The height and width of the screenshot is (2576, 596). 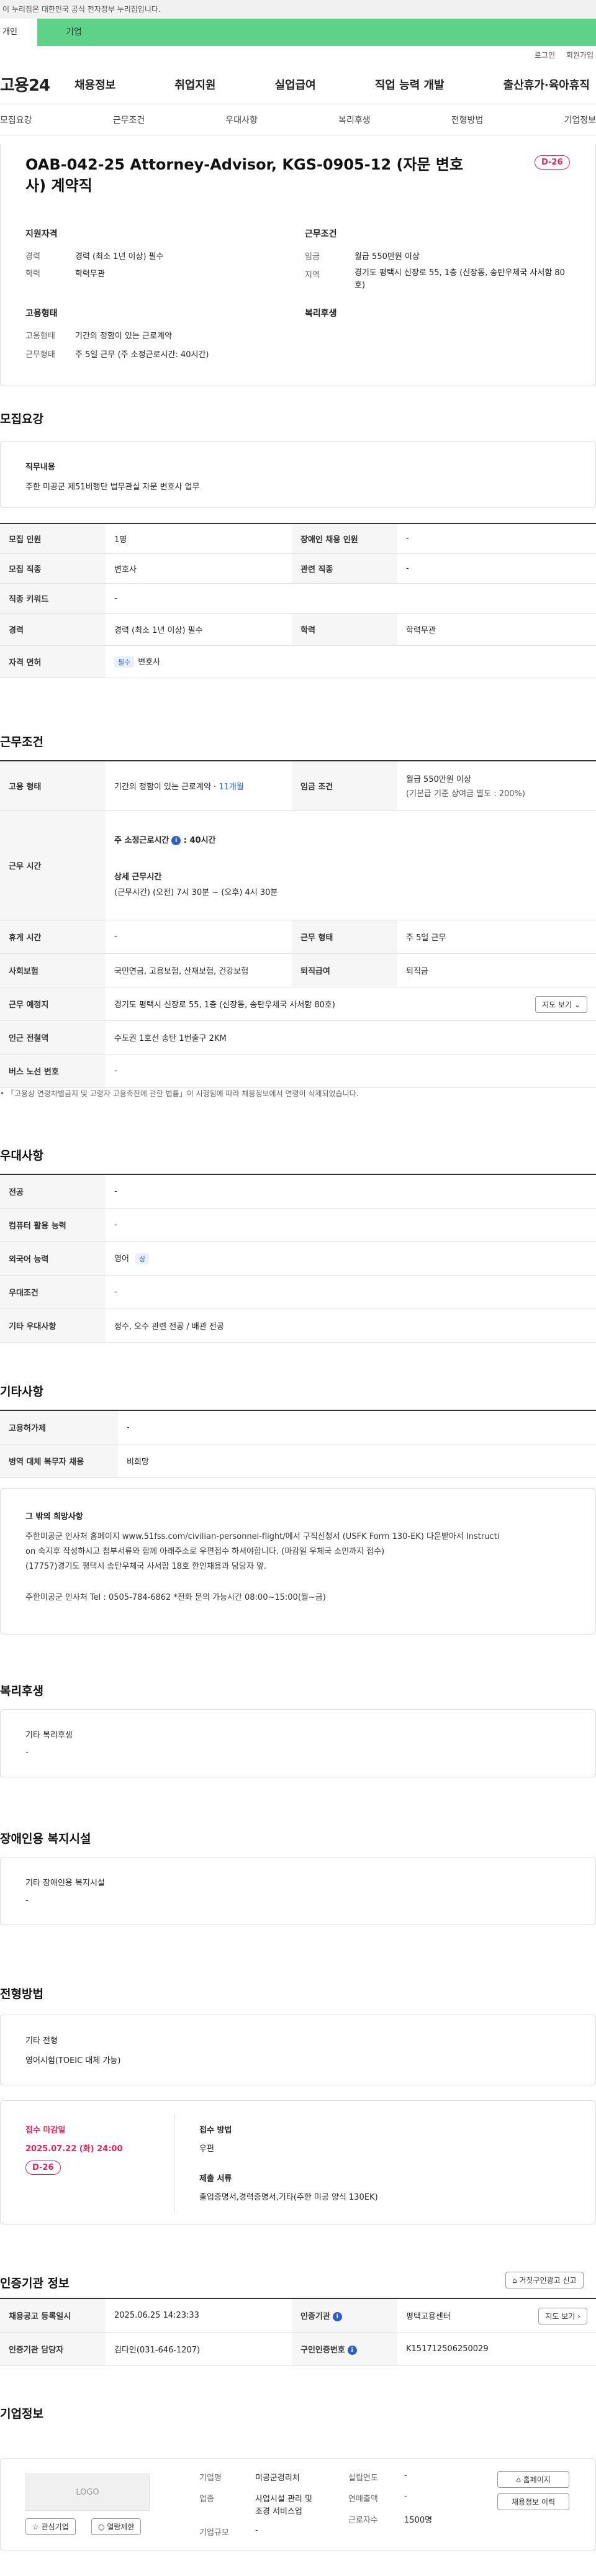 I want to click on cell-label: 퇴직급여, so click(x=344, y=970).